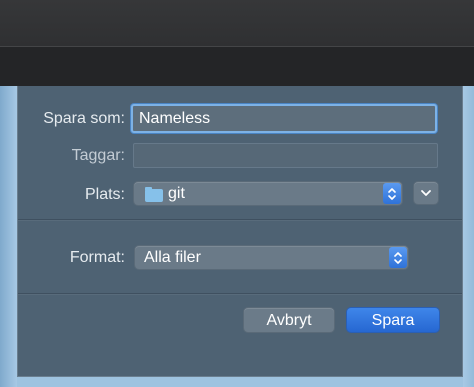 This screenshot has width=474, height=387. I want to click on location-popup: git, so click(268, 193).